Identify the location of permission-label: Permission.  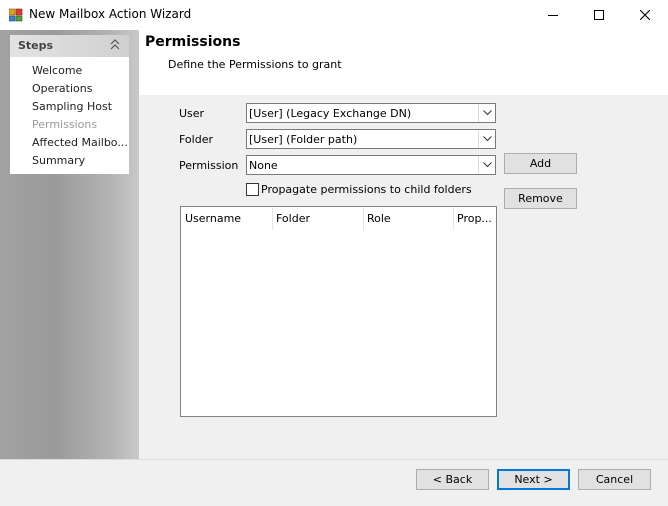
(209, 165).